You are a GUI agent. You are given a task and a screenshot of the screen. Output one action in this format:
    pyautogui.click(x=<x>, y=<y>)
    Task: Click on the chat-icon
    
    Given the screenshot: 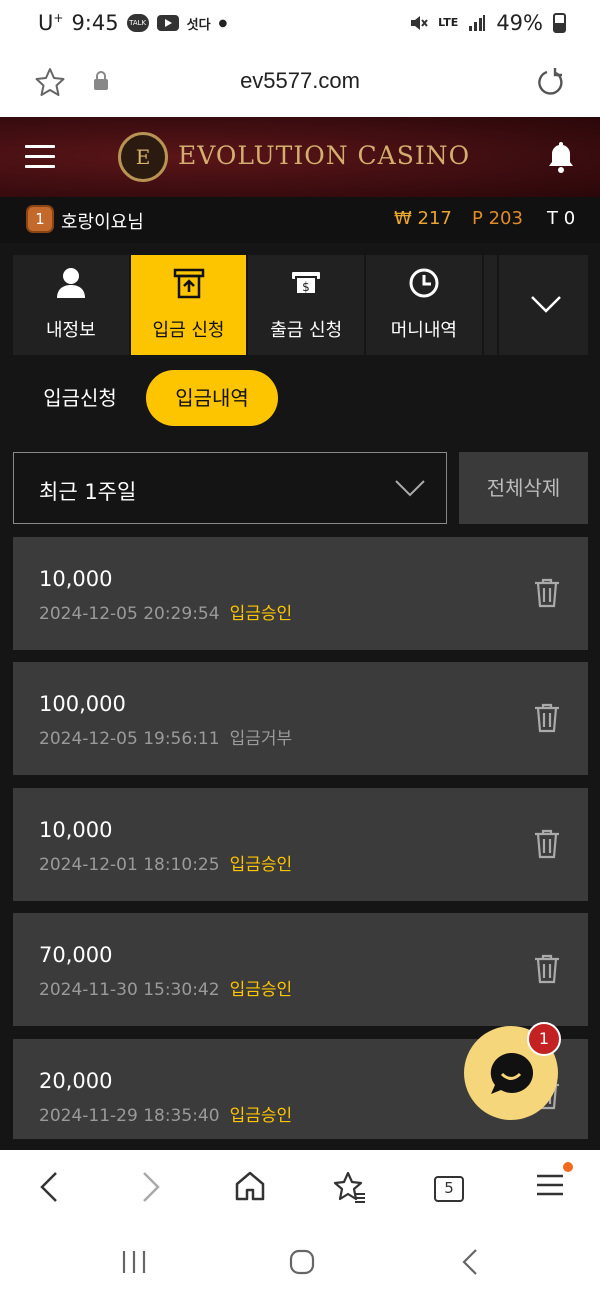 What is the action you would take?
    pyautogui.click(x=512, y=1073)
    